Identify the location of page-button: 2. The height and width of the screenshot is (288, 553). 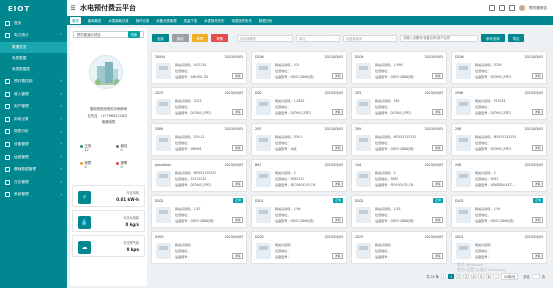
(458, 276).